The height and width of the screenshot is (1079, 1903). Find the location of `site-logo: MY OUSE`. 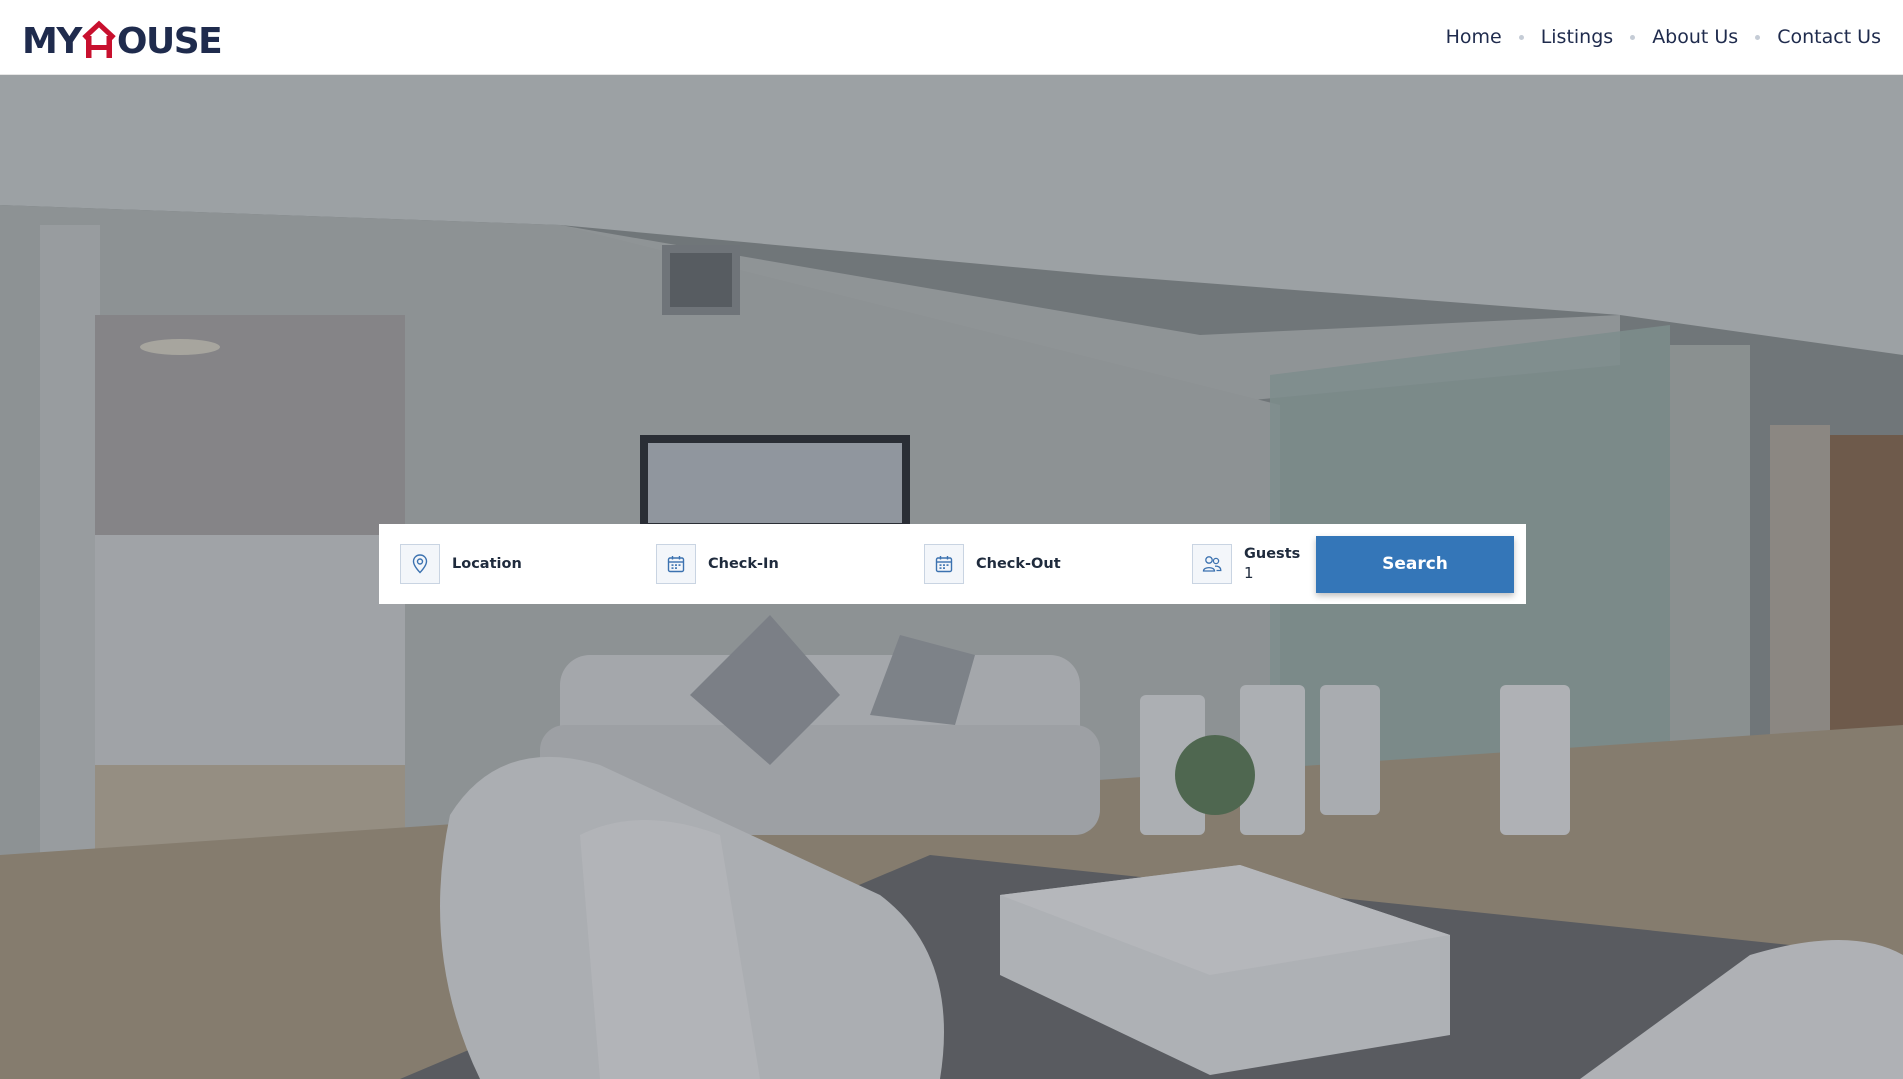

site-logo: MY OUSE is located at coordinates (122, 38).